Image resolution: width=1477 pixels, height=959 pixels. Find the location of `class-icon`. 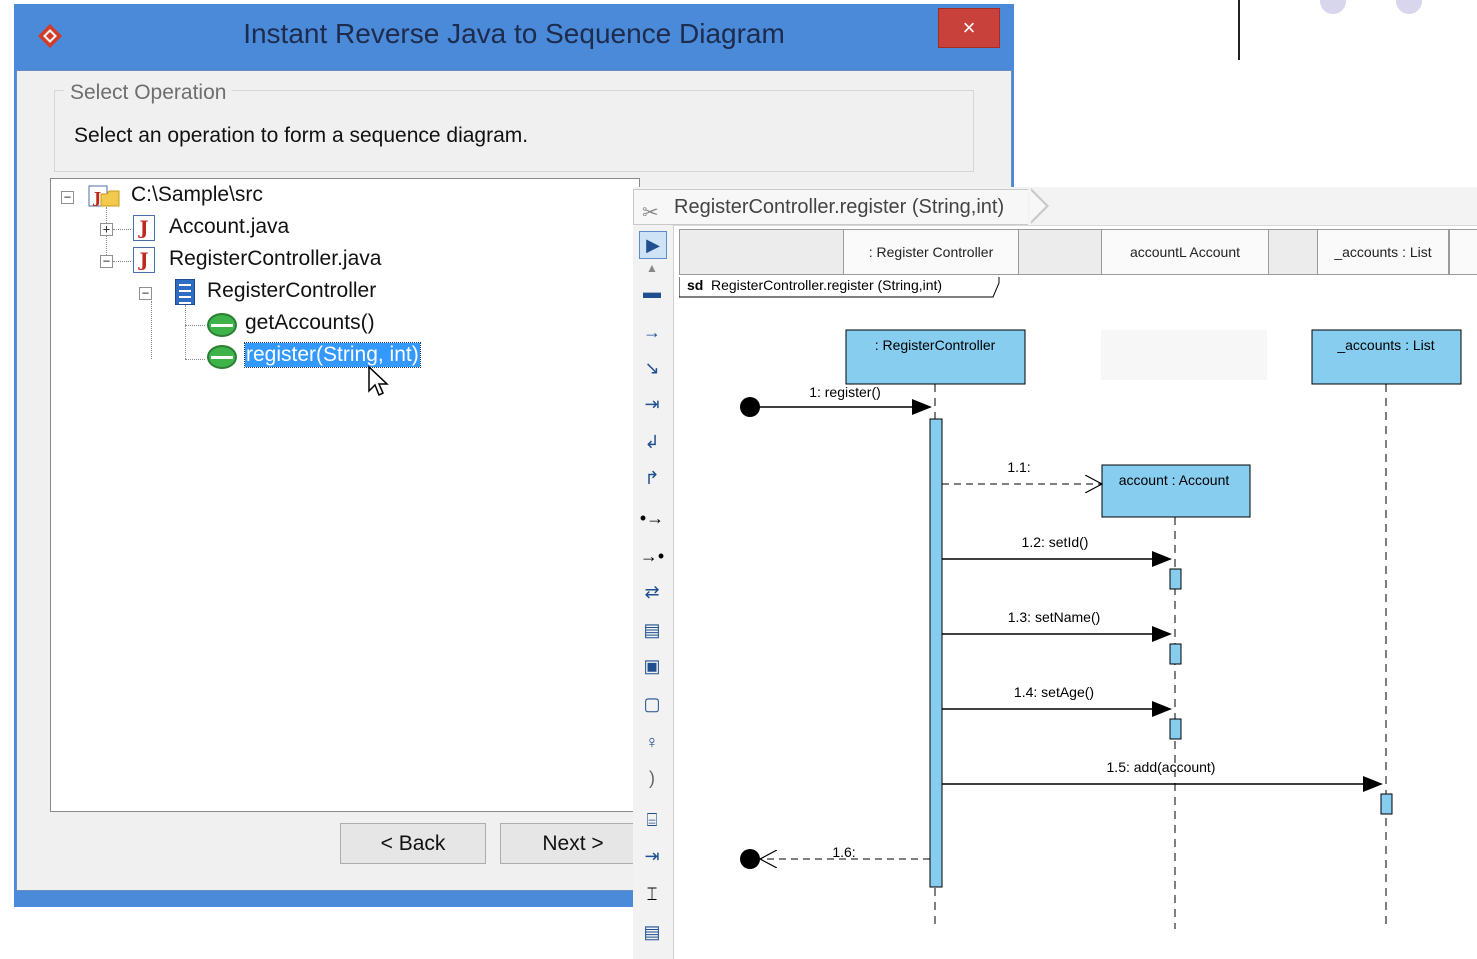

class-icon is located at coordinates (185, 292).